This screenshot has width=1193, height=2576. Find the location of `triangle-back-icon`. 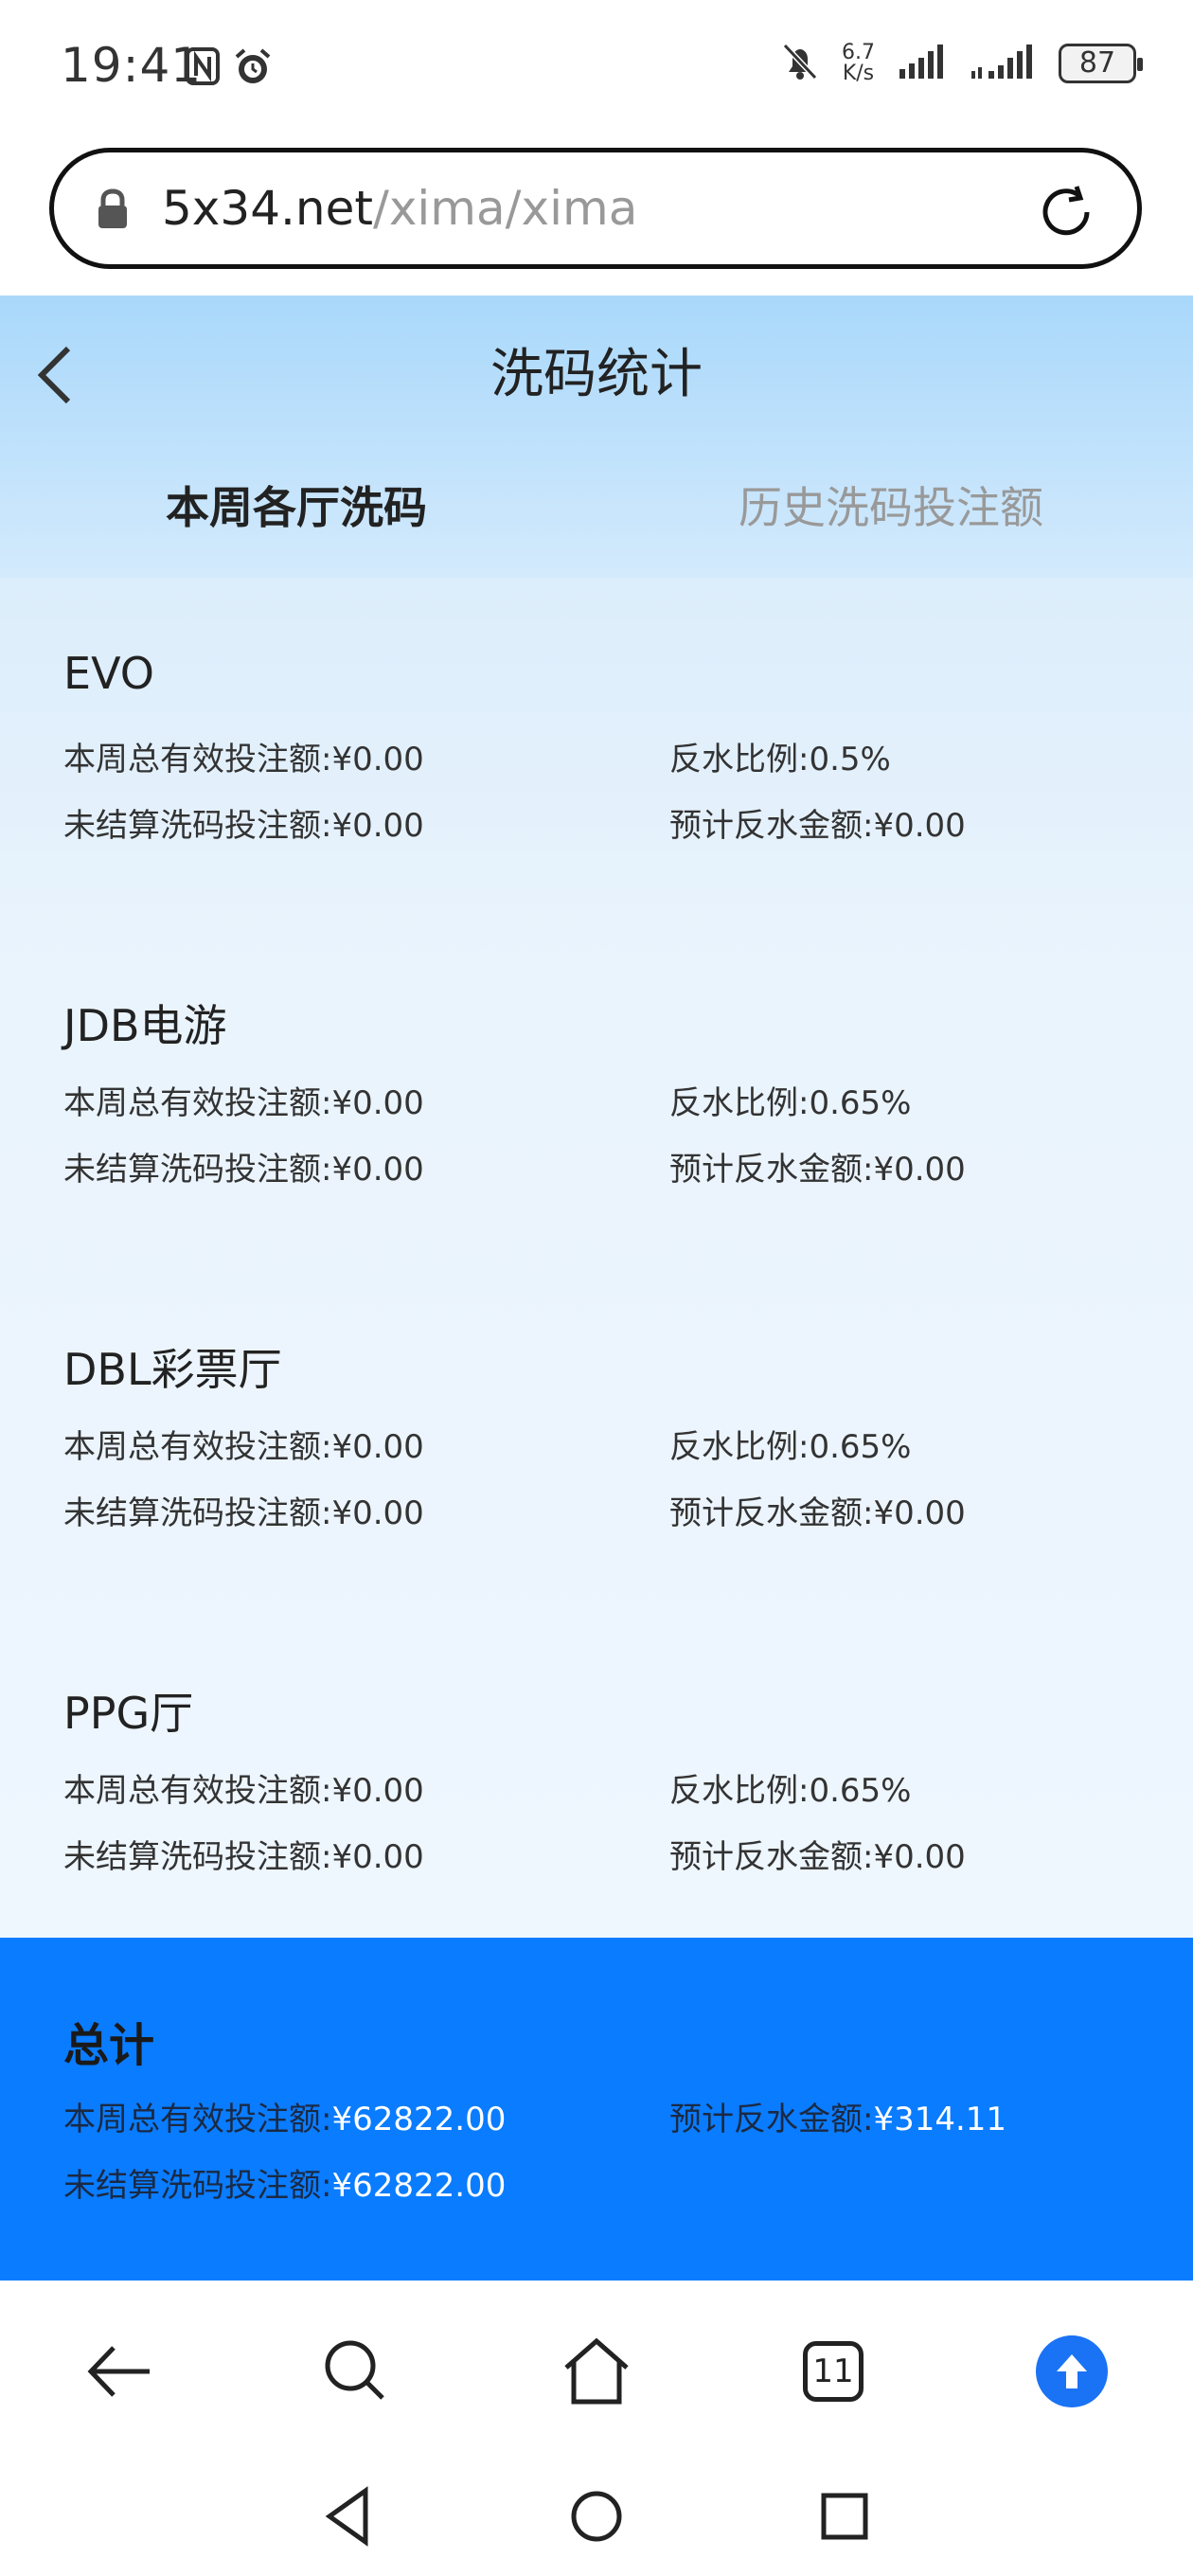

triangle-back-icon is located at coordinates (346, 2516).